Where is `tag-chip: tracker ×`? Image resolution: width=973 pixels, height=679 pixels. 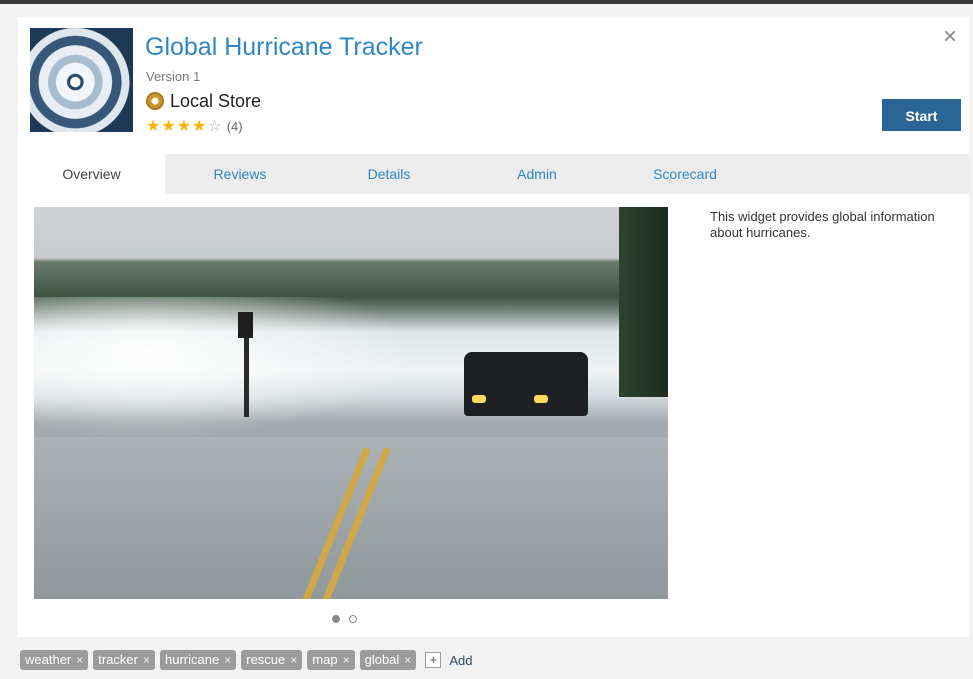
tag-chip: tracker × is located at coordinates (124, 660).